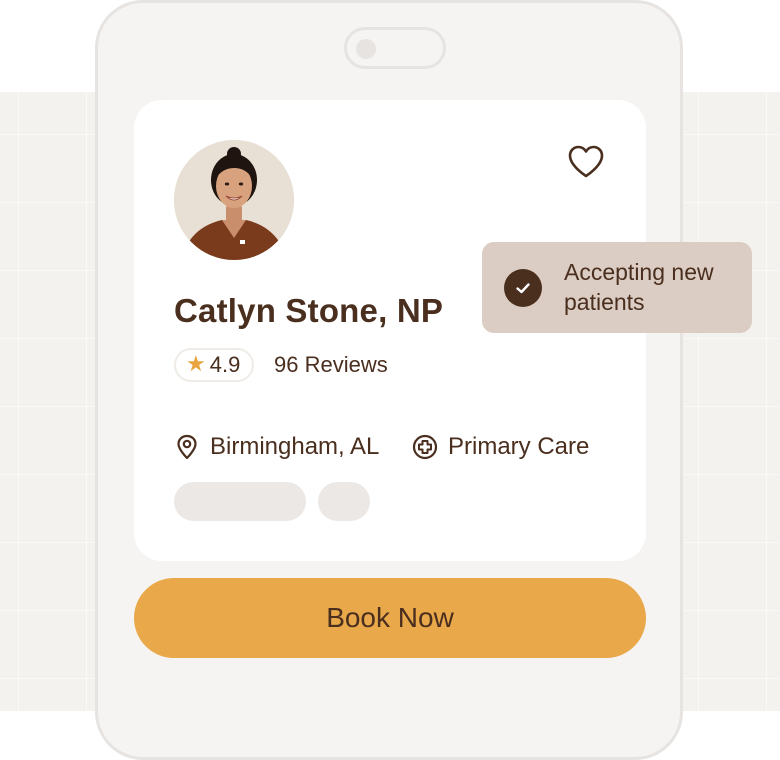 Image resolution: width=780 pixels, height=760 pixels. I want to click on camera-dot, so click(366, 49).